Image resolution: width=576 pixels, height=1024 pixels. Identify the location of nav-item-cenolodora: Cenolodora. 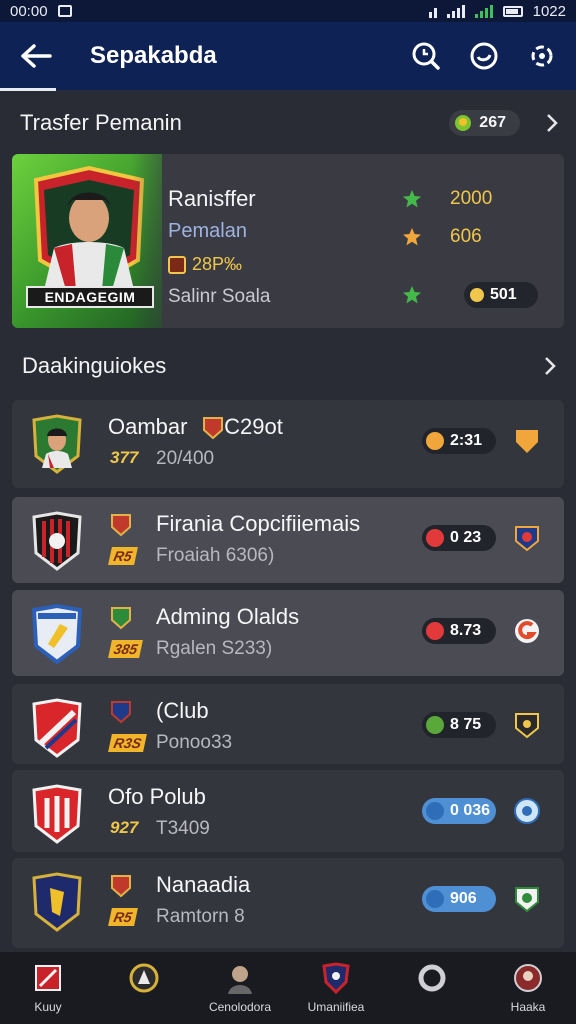
(240, 988).